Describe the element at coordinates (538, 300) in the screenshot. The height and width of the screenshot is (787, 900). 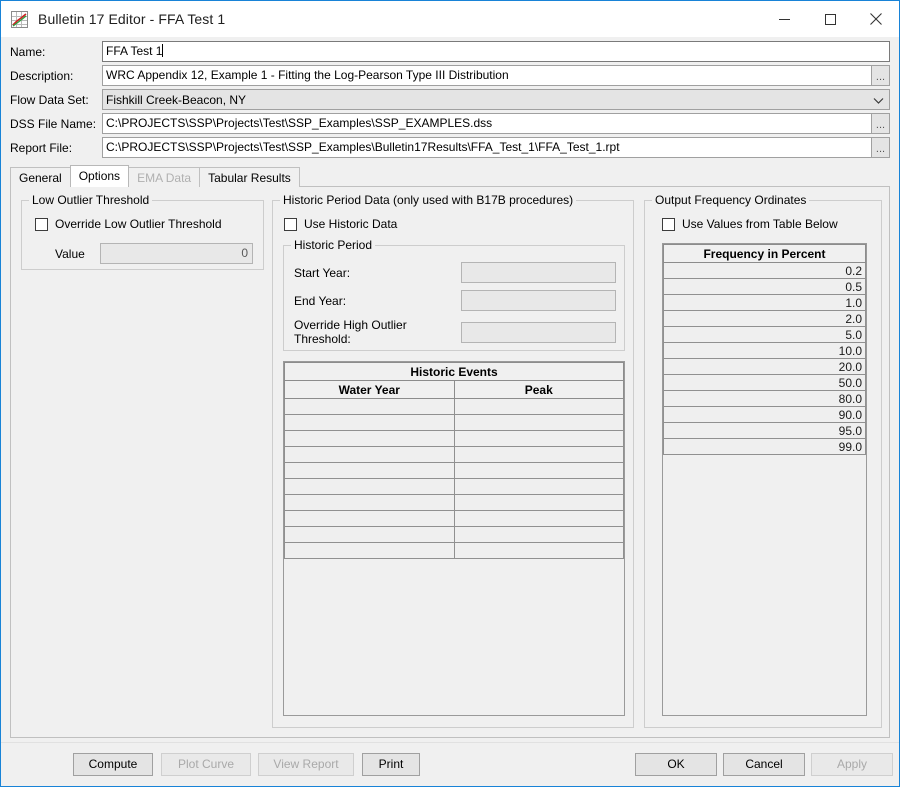
I see `end-year-input` at that location.